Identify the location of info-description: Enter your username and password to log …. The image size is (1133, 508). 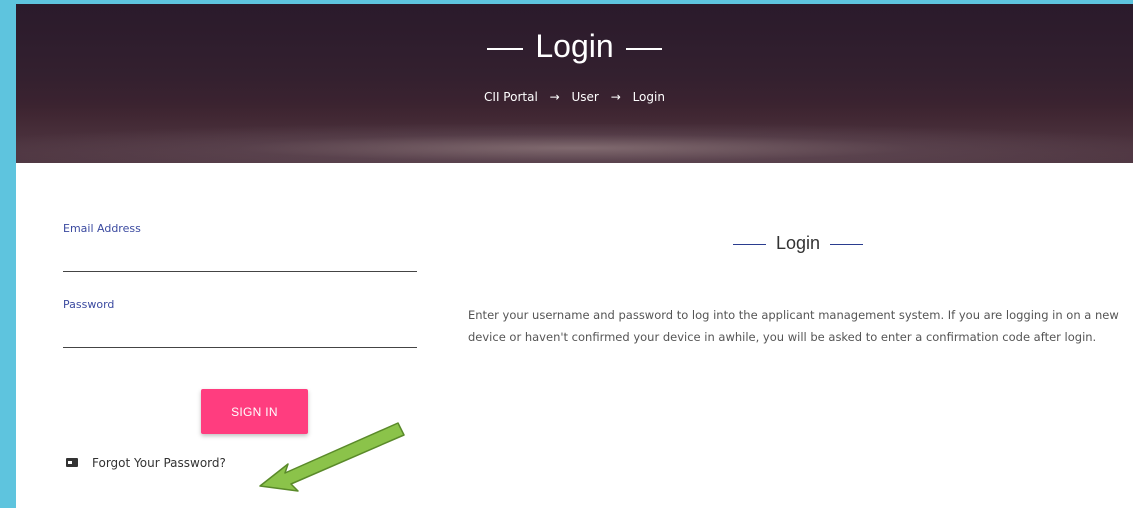
(793, 326).